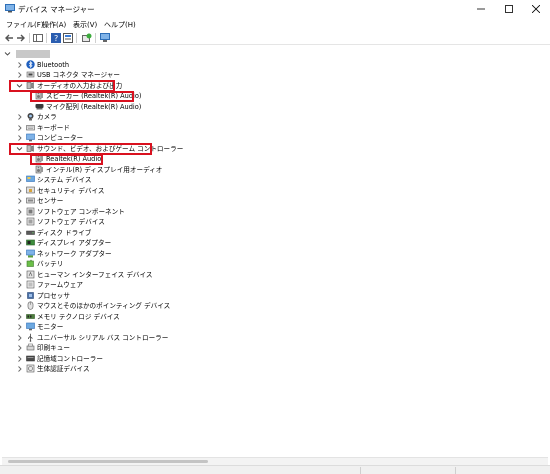 This screenshot has height=474, width=550. I want to click on camera-icon, so click(30, 117).